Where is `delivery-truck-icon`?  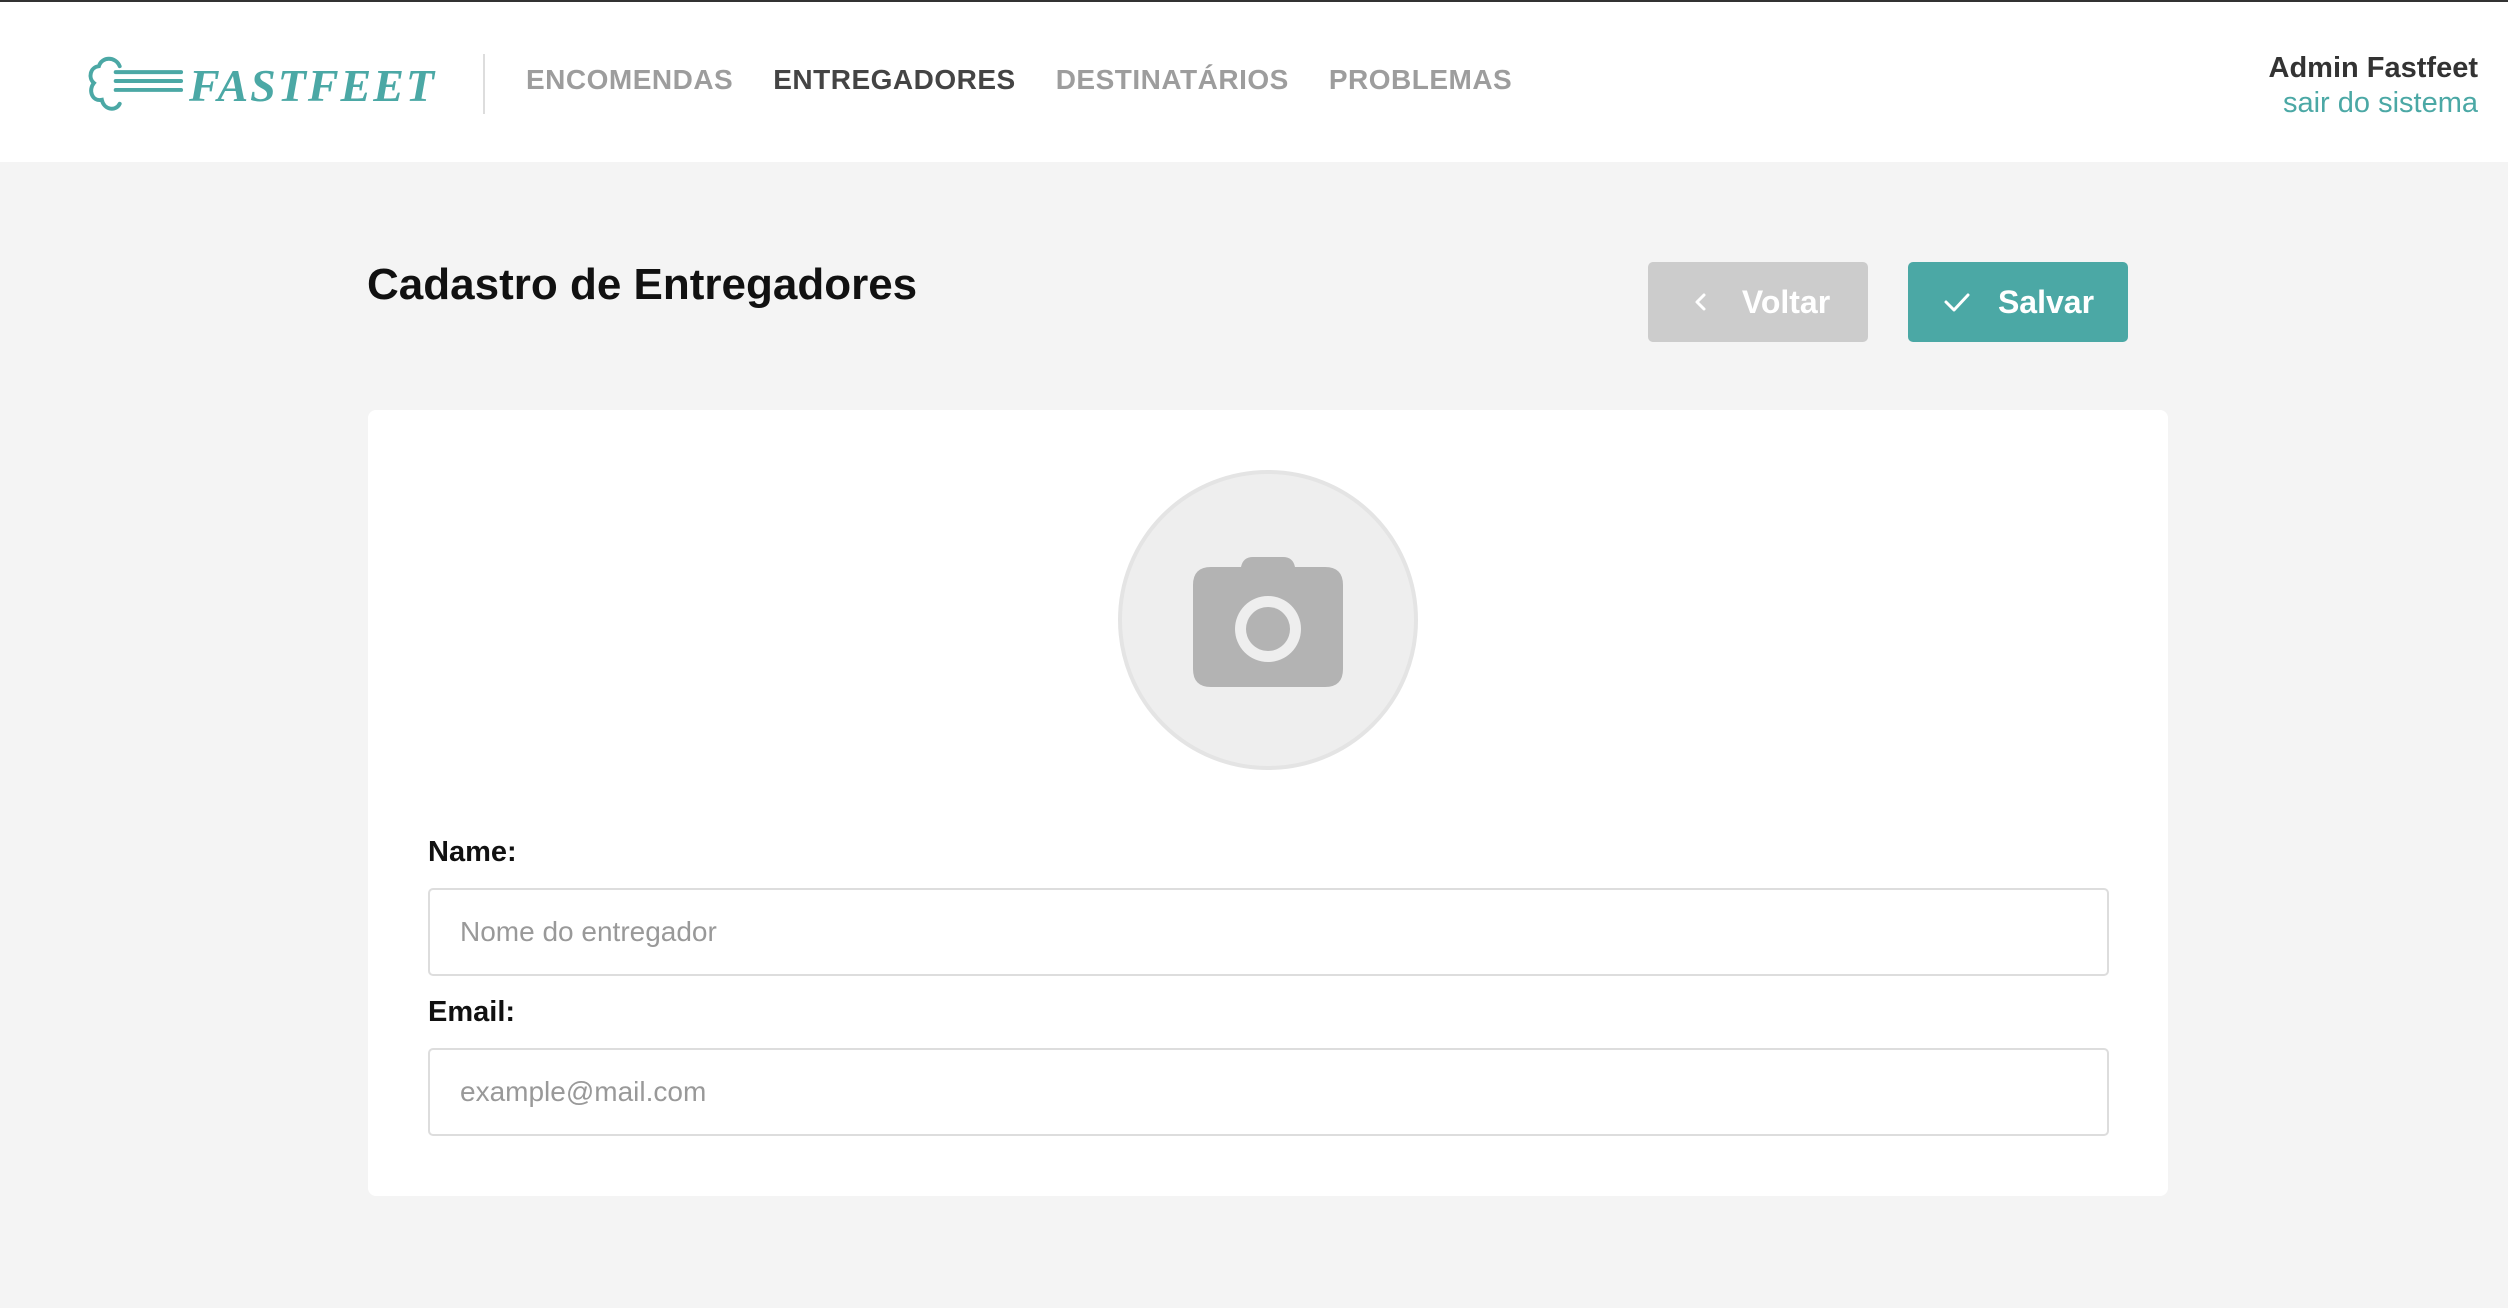 delivery-truck-icon is located at coordinates (136, 83).